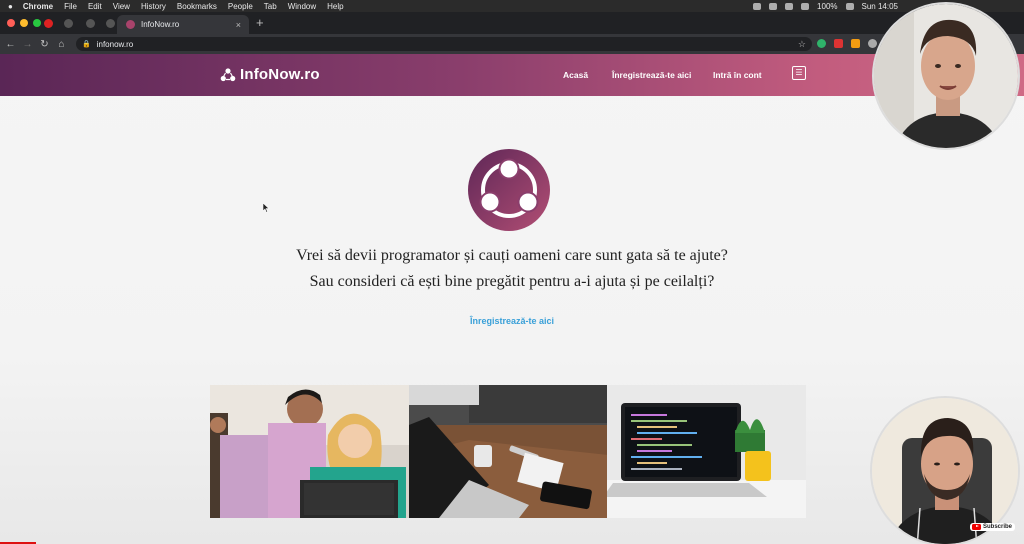 Image resolution: width=1024 pixels, height=544 pixels. I want to click on photo-desk, so click(508, 451).